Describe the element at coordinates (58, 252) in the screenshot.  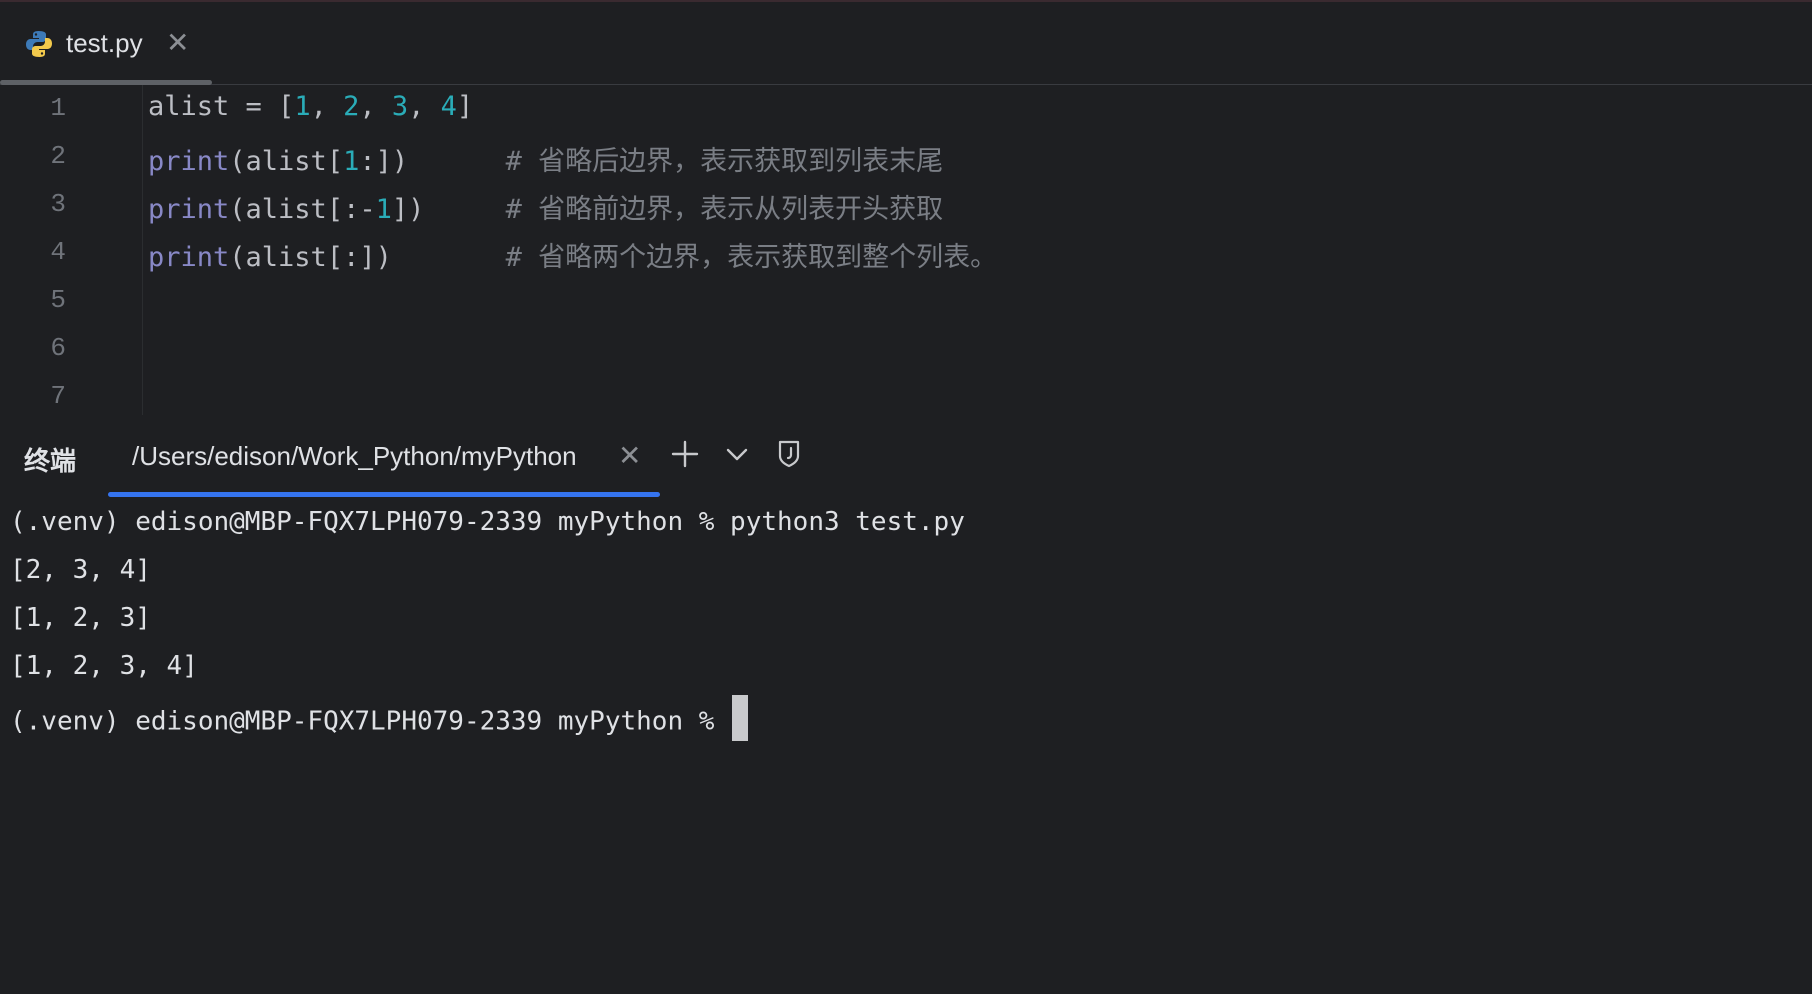
I see `line-number: 4` at that location.